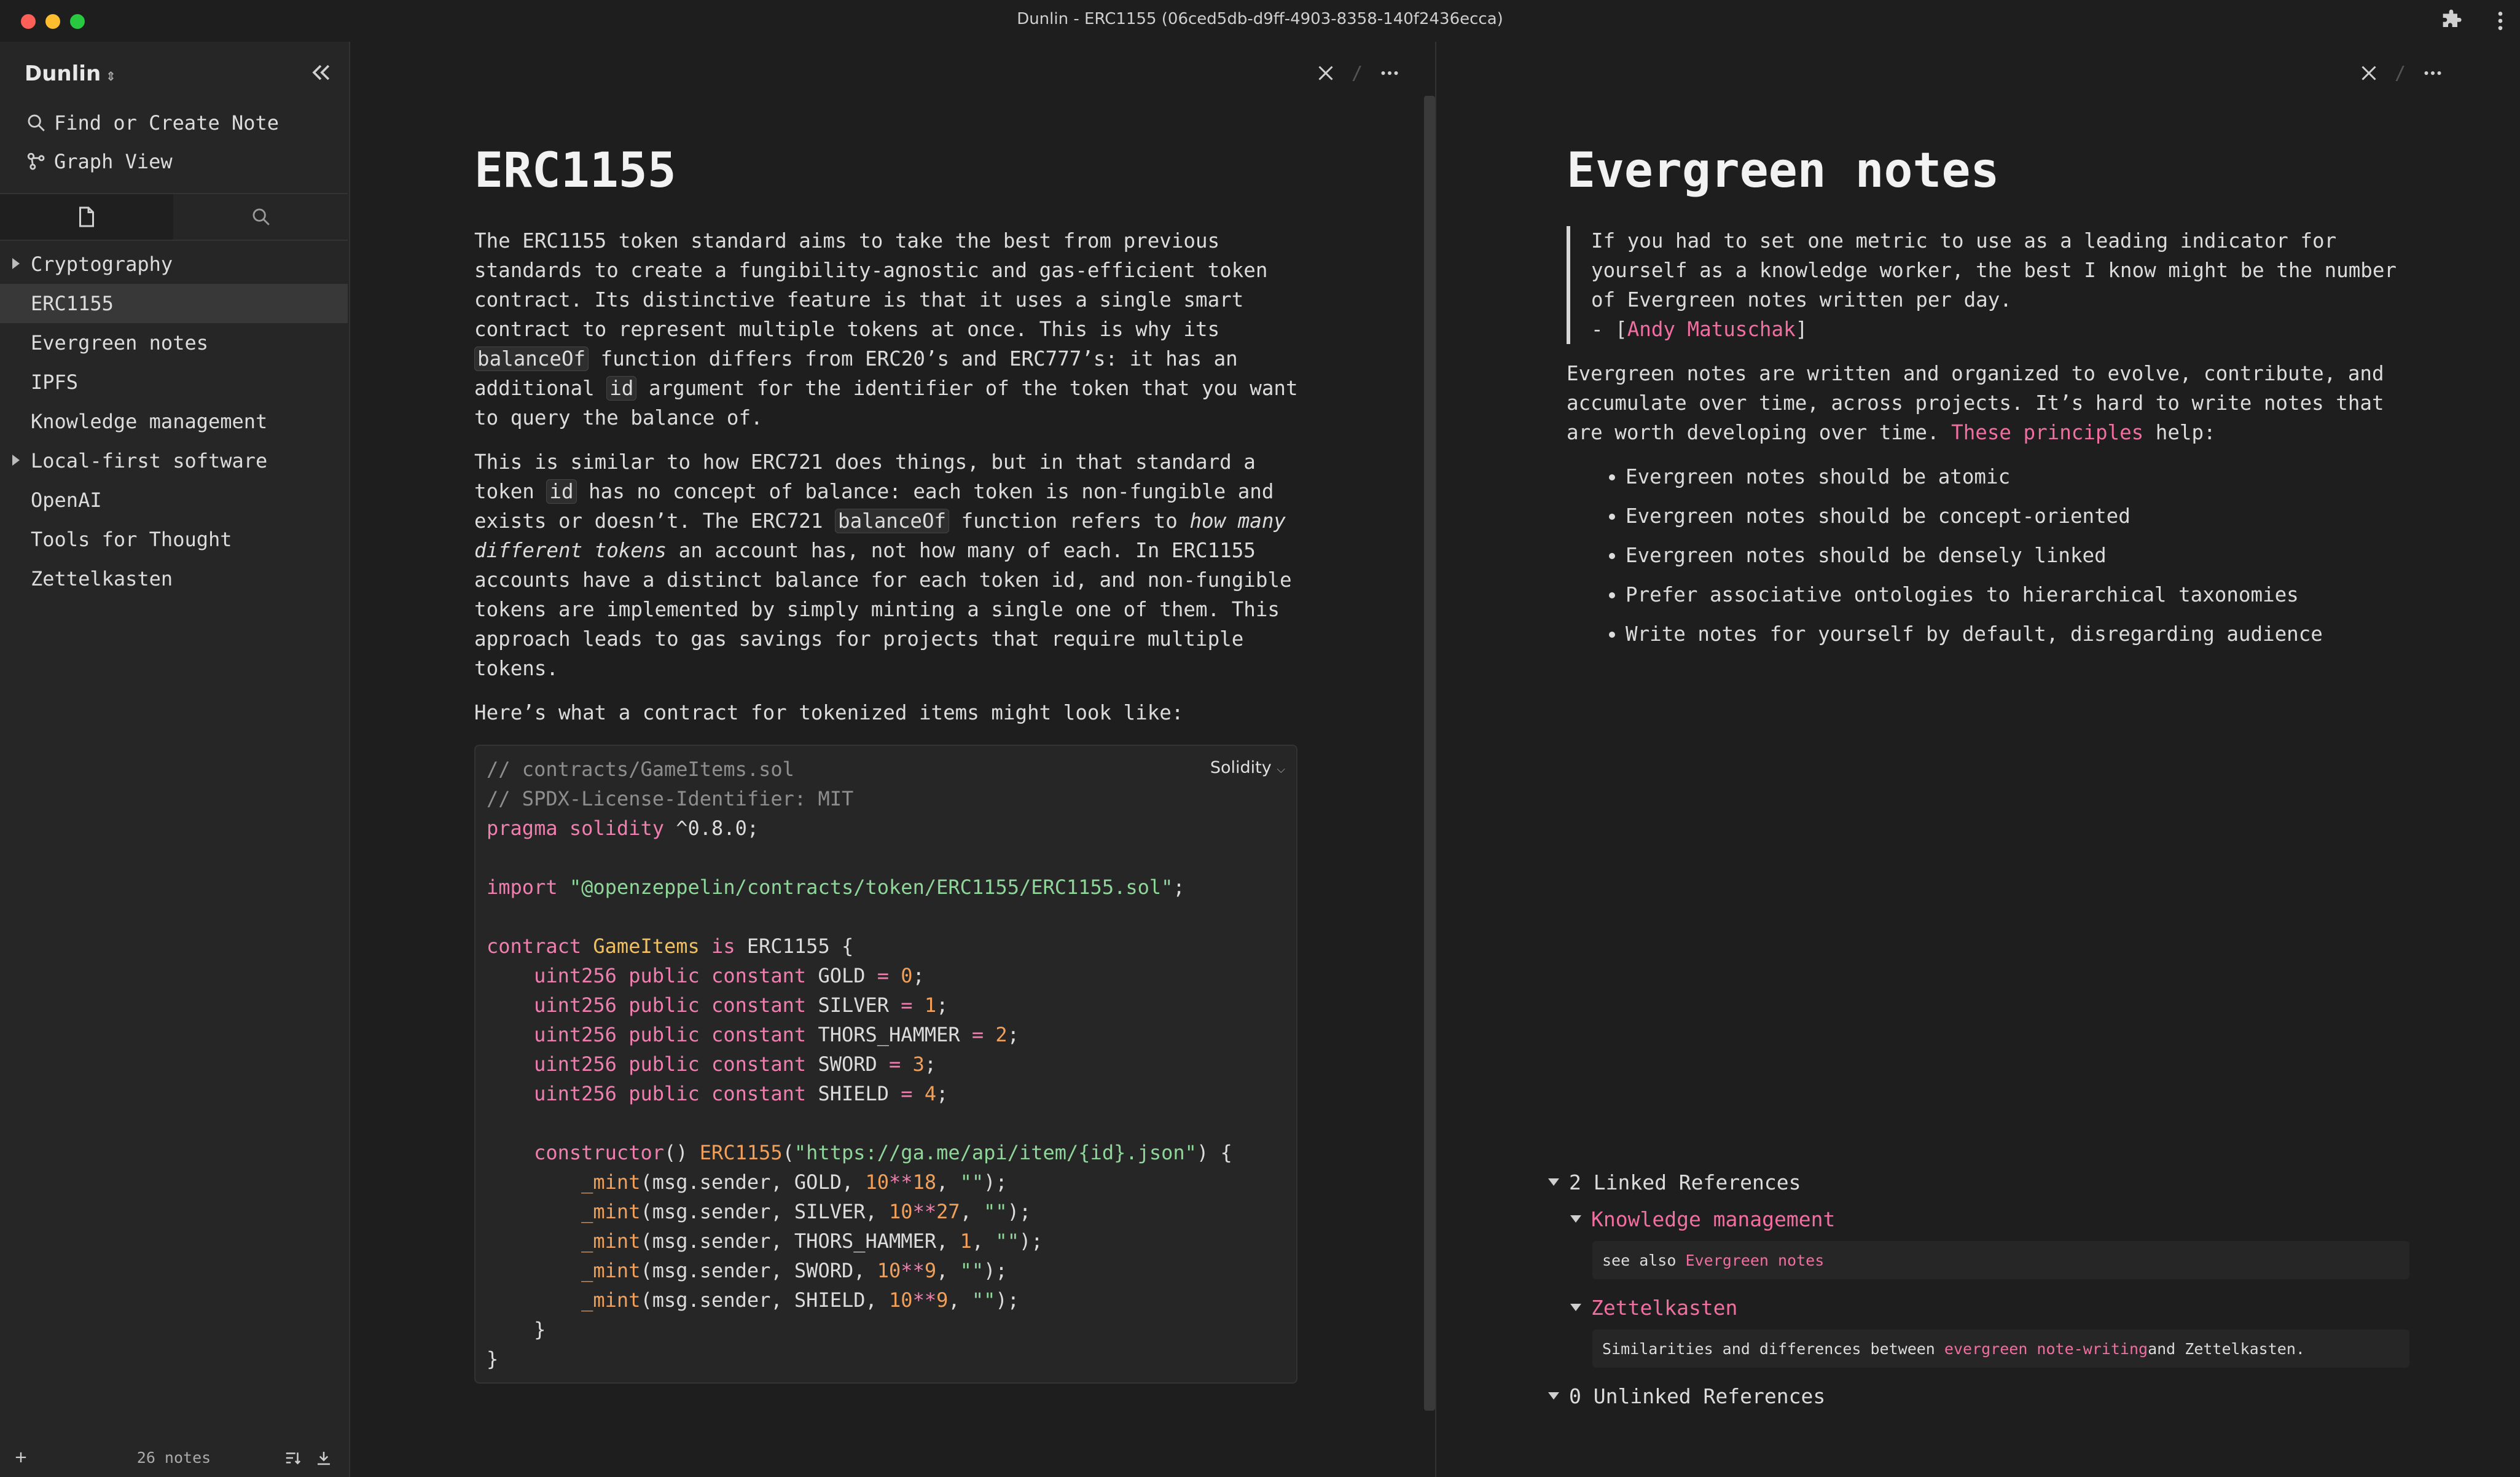 This screenshot has width=2520, height=1477. I want to click on double-chevron-left-icon, so click(320, 72).